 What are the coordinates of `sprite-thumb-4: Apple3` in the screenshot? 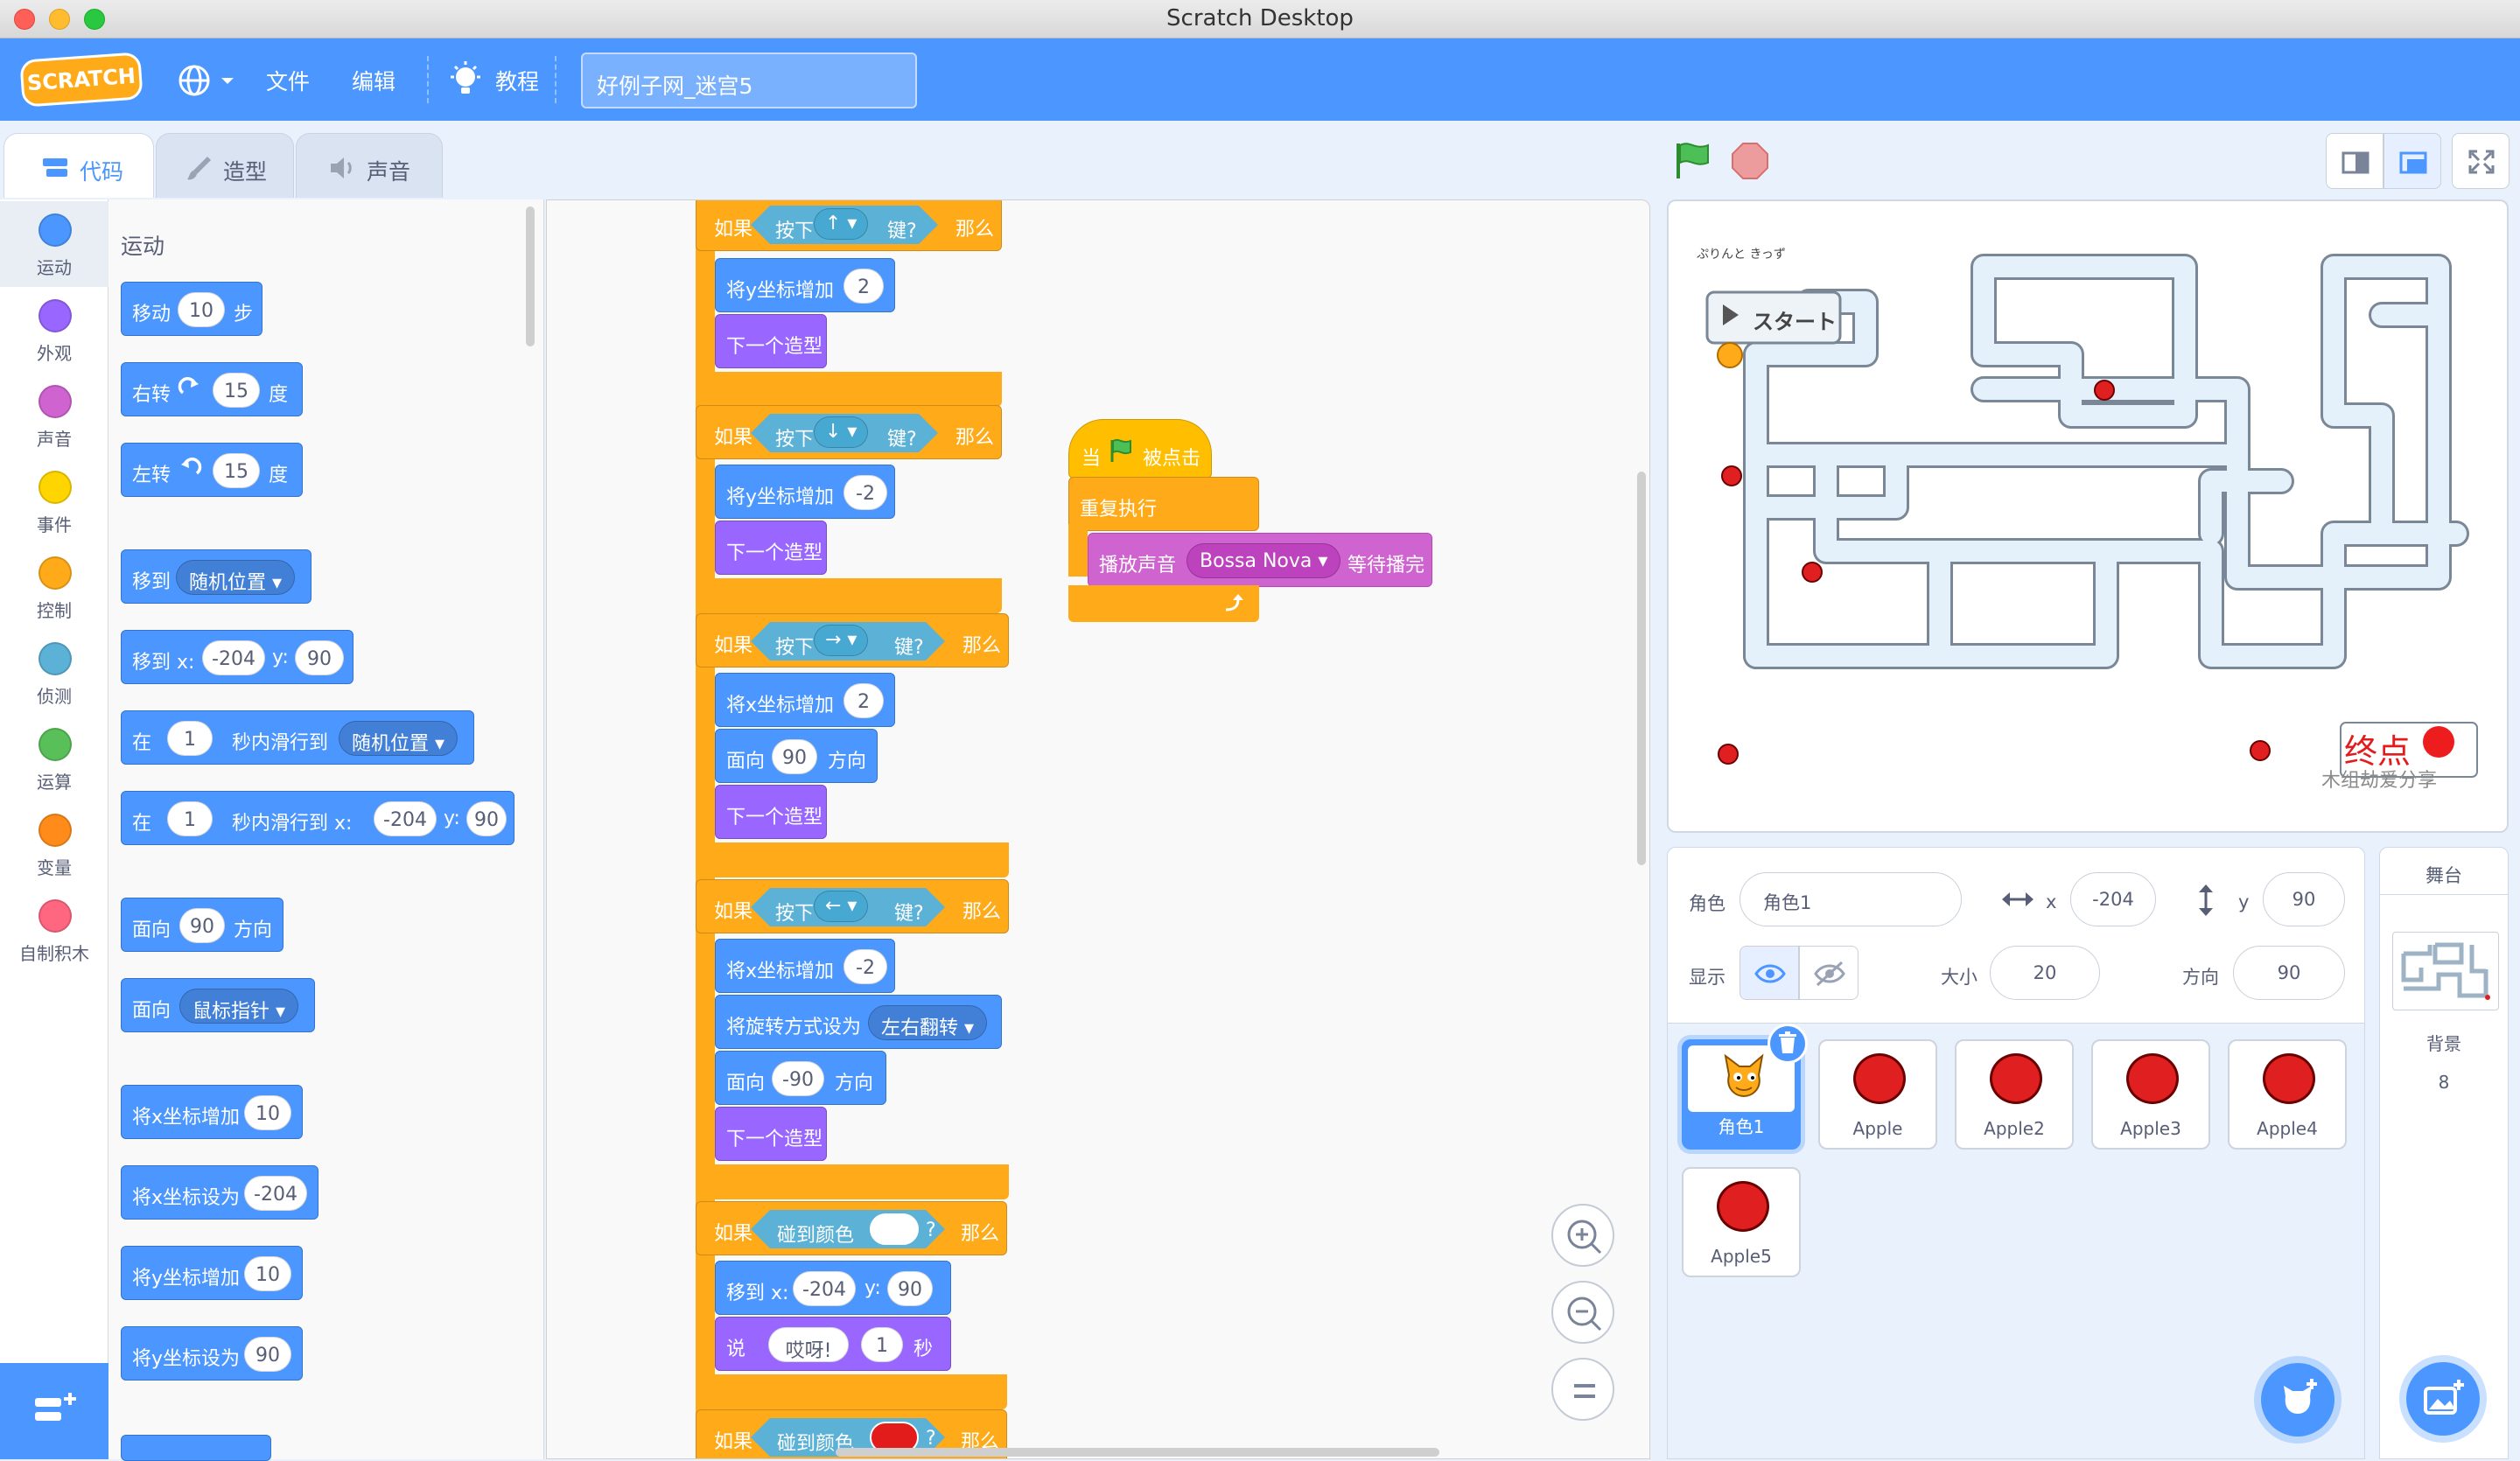 It's located at (2150, 1094).